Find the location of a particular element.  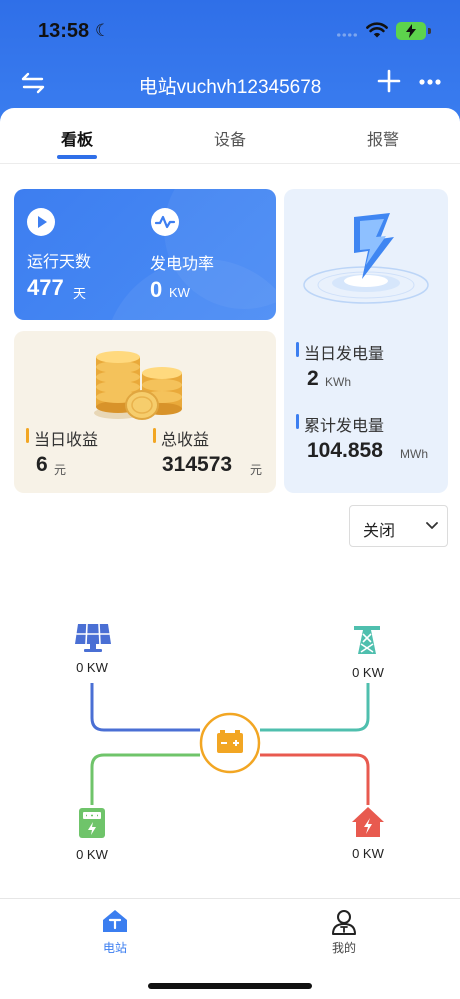

income-card: 当日收益 6 元 总收益 314573 元 is located at coordinates (145, 412).